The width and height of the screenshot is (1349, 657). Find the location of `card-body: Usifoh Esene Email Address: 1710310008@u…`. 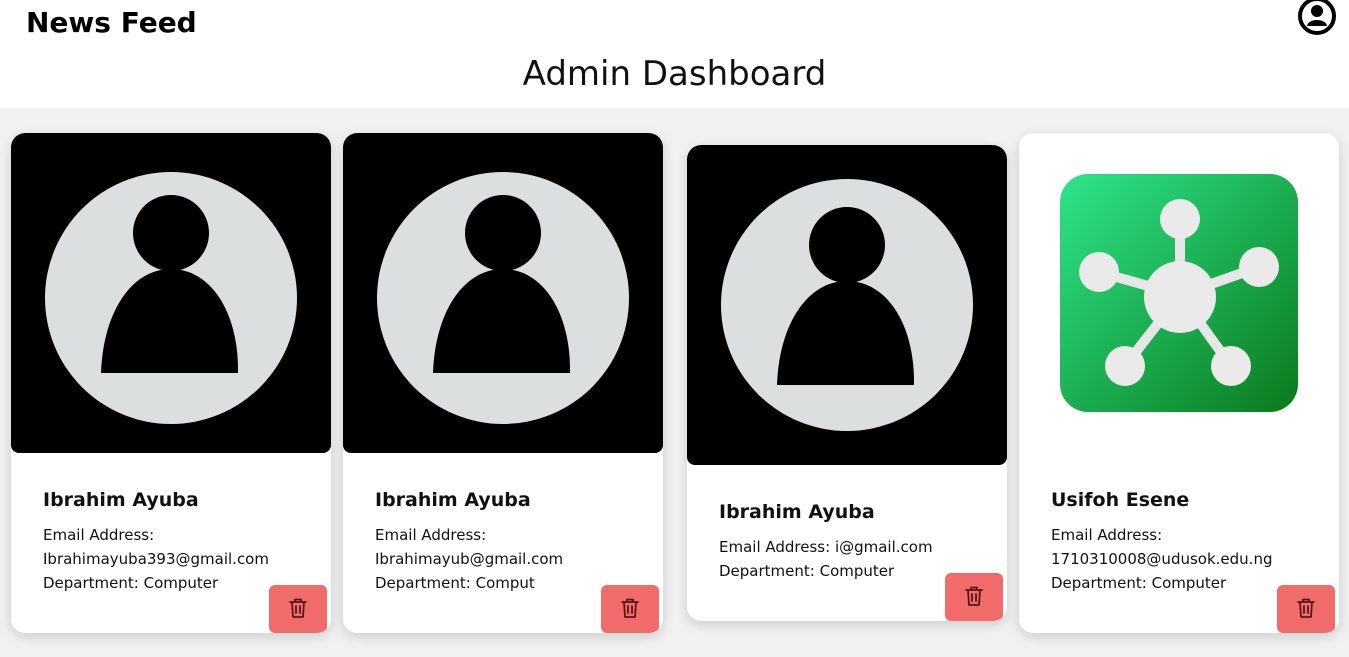

card-body: Usifoh Esene Email Address: 1710310008@u… is located at coordinates (1179, 543).